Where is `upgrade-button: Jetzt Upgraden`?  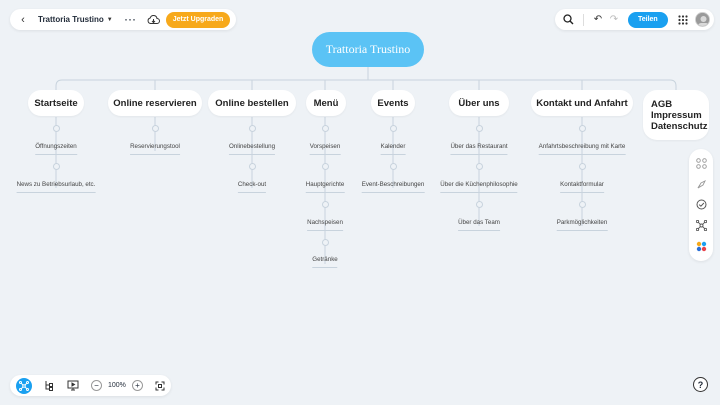 upgrade-button: Jetzt Upgraden is located at coordinates (198, 19).